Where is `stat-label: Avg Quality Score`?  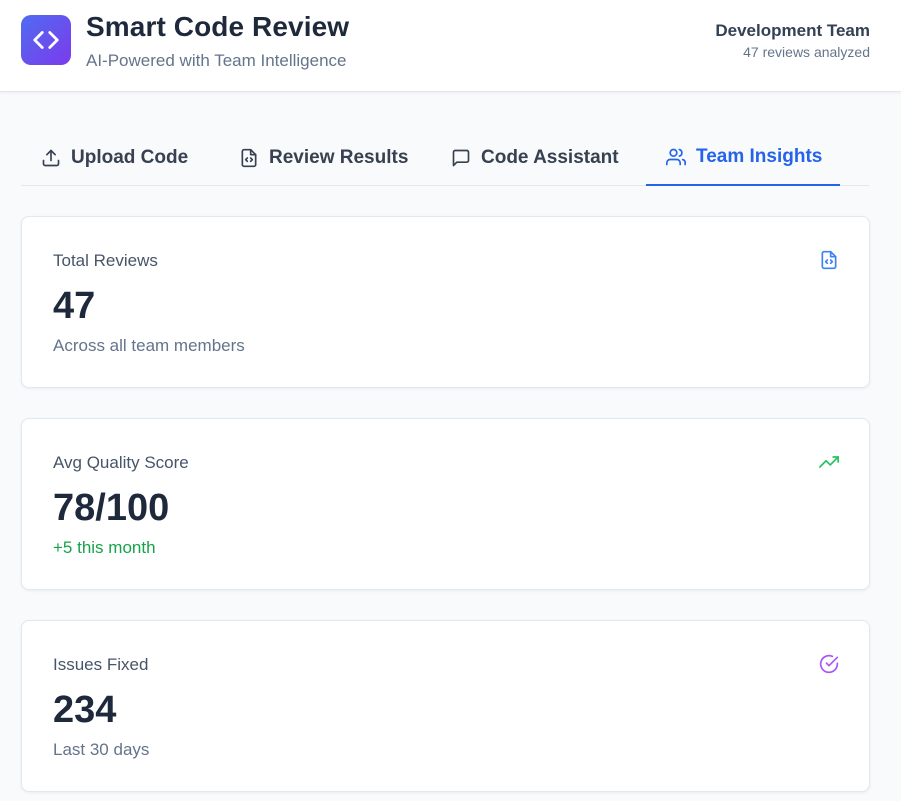
stat-label: Avg Quality Score is located at coordinates (121, 462).